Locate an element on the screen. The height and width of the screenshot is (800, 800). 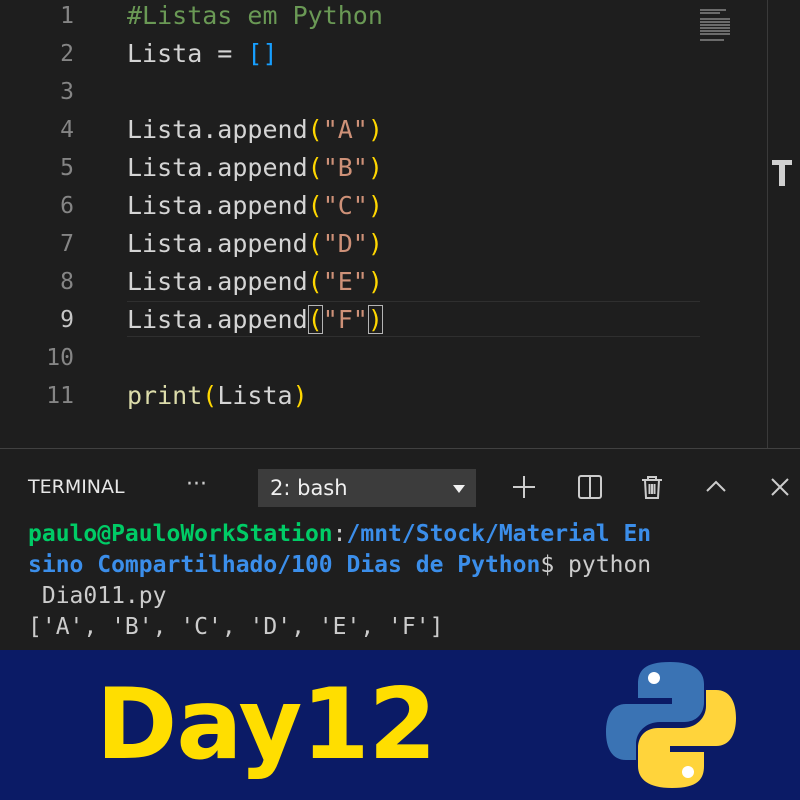
line-number: 5 is located at coordinates (67, 168).